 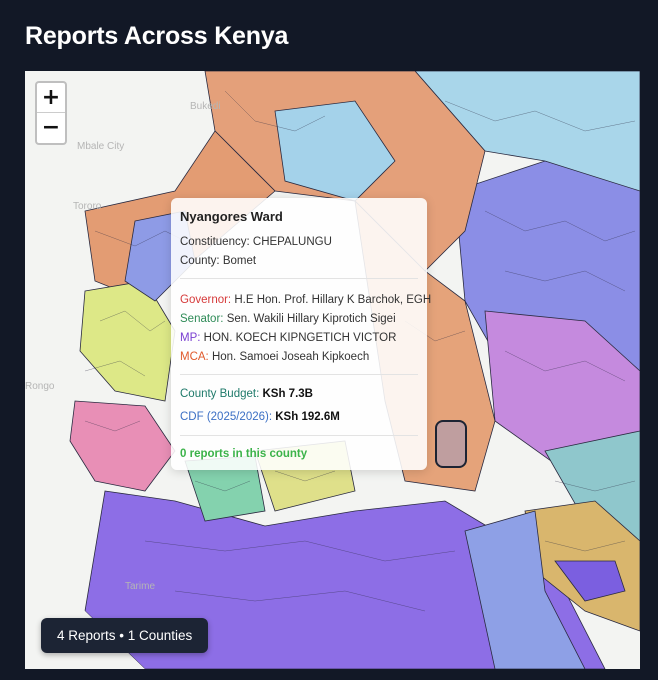 I want to click on mca-value: Hon. Samoei Joseah Kipkoech, so click(x=290, y=357).